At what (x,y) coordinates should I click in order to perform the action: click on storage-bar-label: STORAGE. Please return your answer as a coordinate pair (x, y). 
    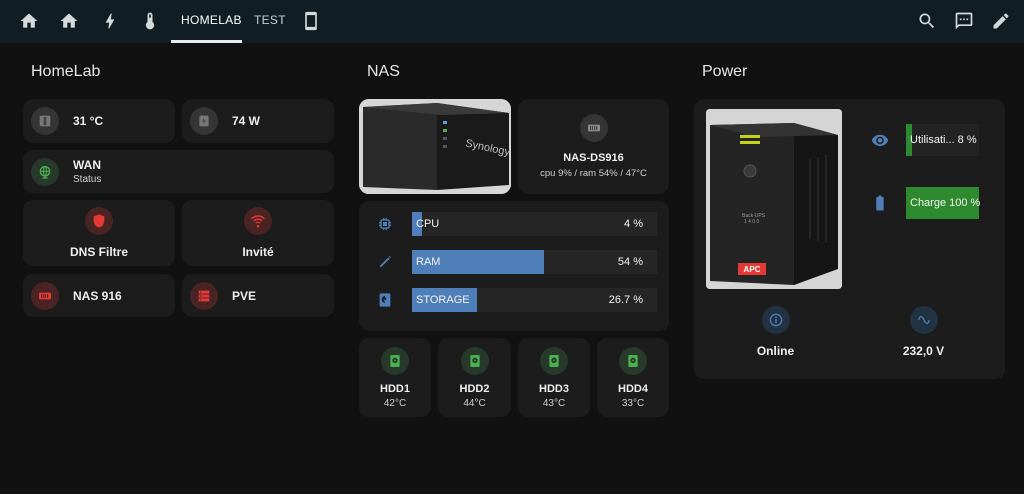
    Looking at the image, I should click on (443, 300).